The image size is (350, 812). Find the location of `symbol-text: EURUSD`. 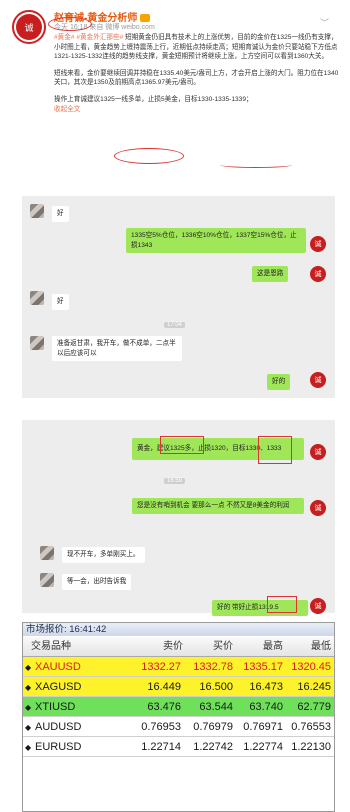

symbol-text: EURUSD is located at coordinates (58, 747).